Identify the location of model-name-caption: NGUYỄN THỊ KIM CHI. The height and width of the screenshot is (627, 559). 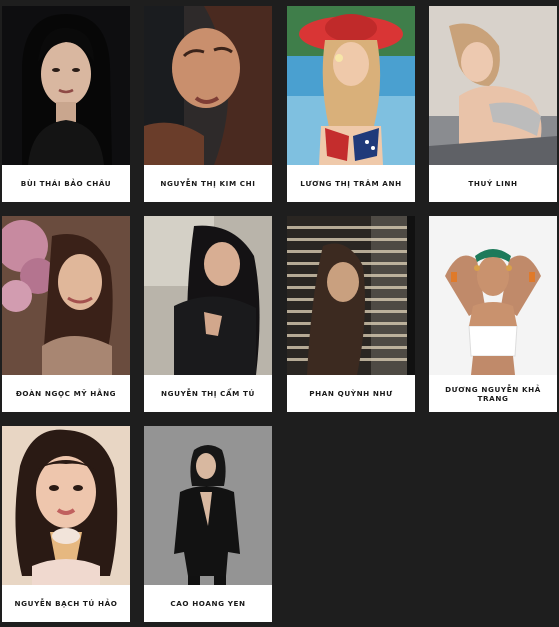
(208, 183).